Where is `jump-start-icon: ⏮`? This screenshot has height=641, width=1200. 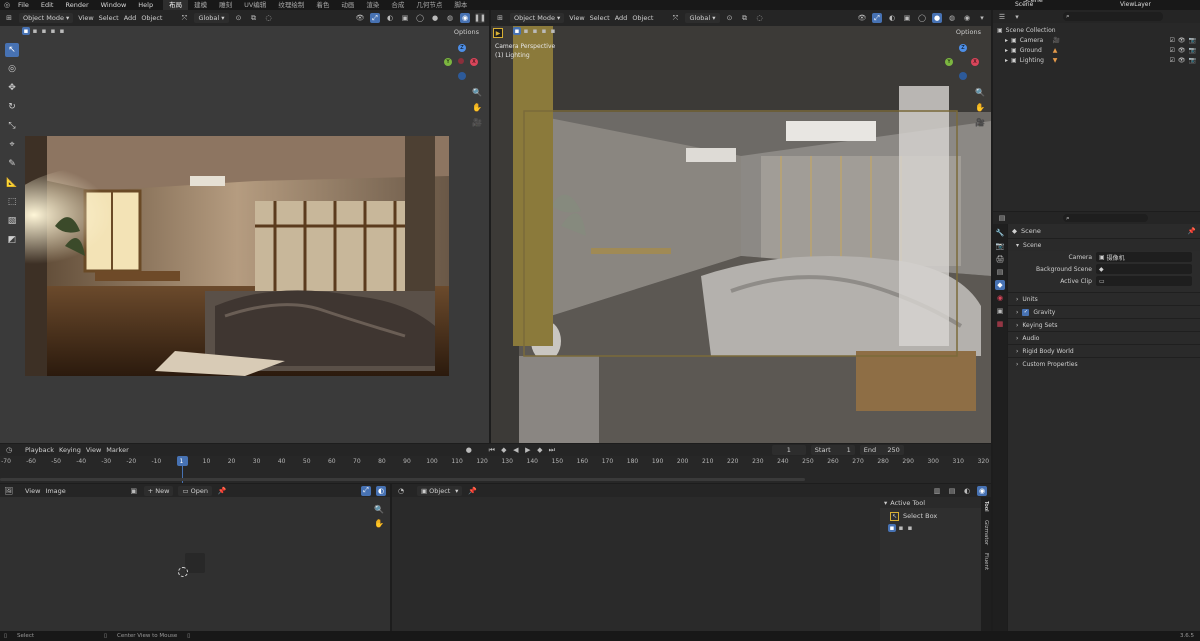
jump-start-icon: ⏮ is located at coordinates (492, 450).